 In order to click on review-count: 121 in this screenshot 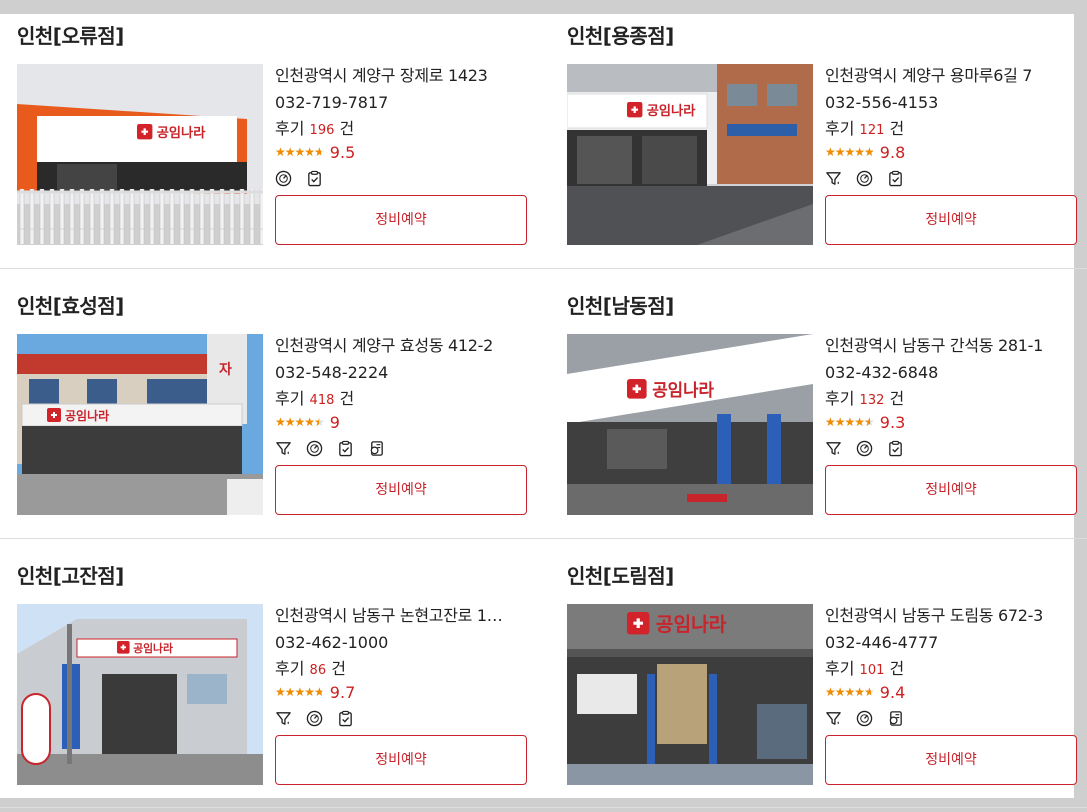, I will do `click(872, 130)`.